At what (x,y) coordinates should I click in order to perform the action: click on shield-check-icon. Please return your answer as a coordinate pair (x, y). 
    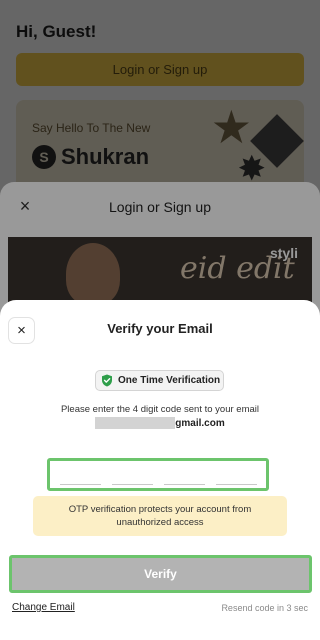
    Looking at the image, I should click on (107, 380).